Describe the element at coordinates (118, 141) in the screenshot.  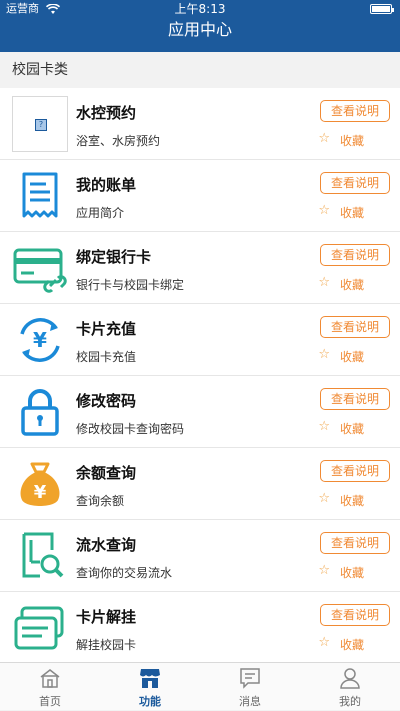
I see `item-desc: 浴室、水房预约` at that location.